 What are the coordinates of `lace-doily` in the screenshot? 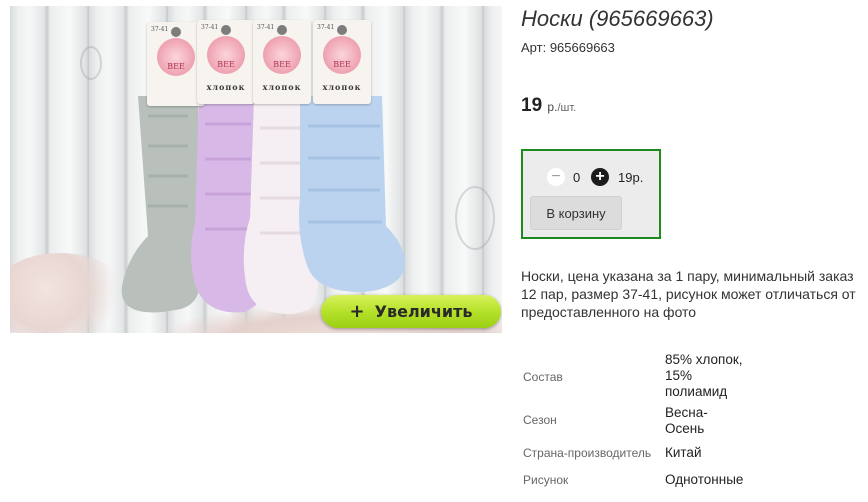 It's located at (70, 293).